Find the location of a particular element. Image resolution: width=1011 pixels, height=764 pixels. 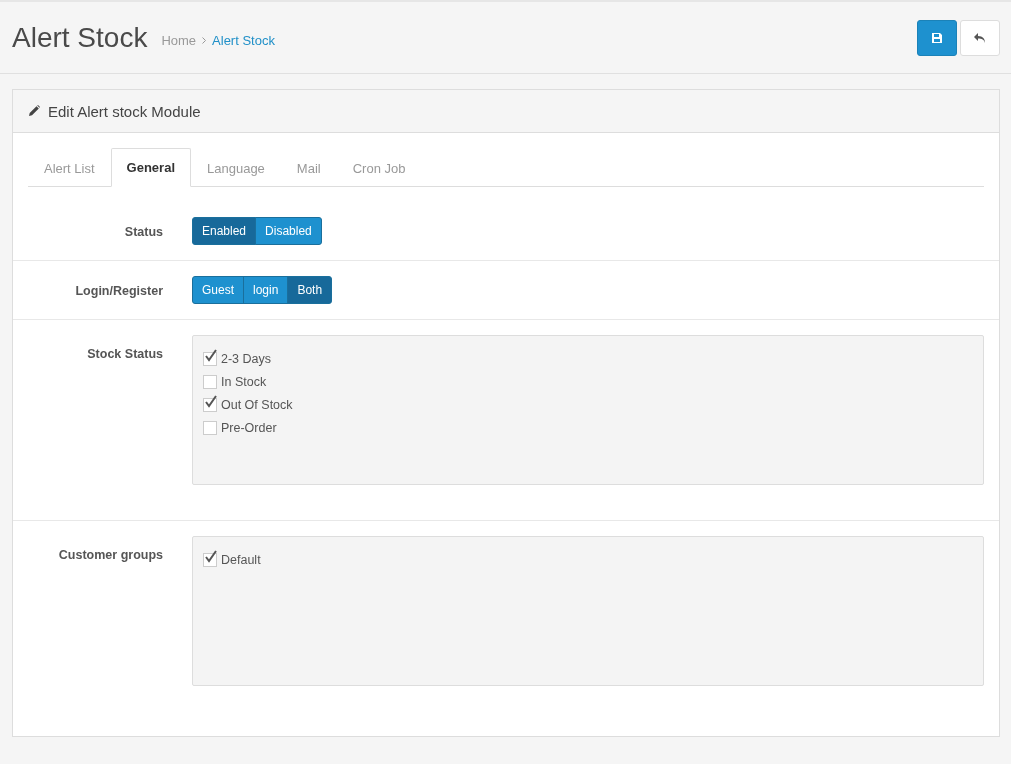

checkbox-label: In Stock is located at coordinates (244, 382).